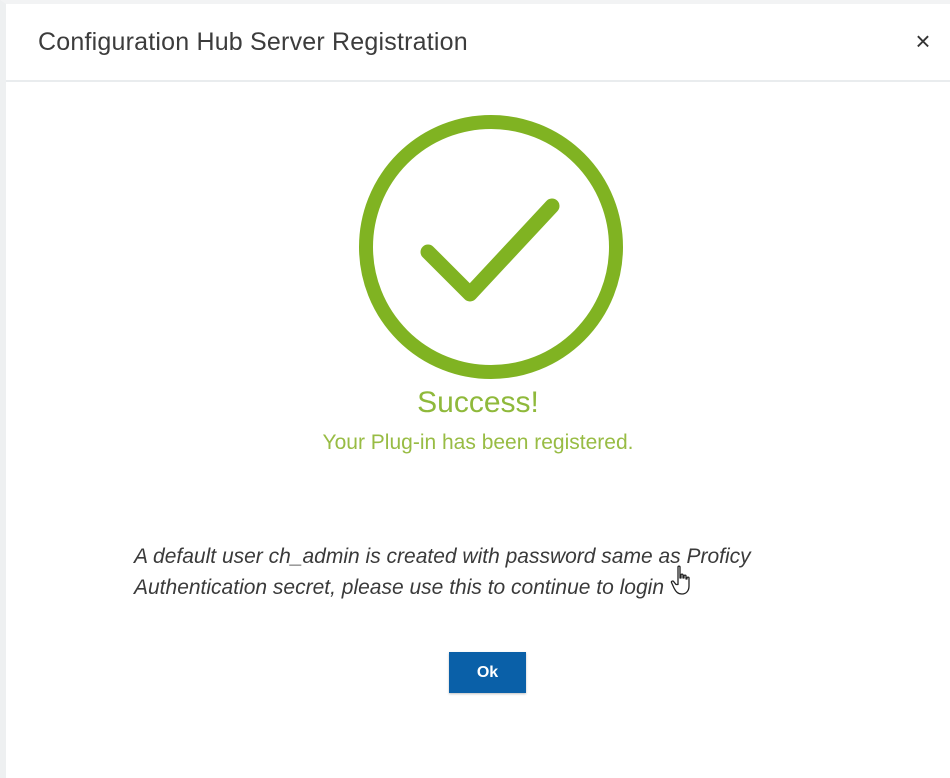 This screenshot has height=778, width=950. I want to click on success-title: Success!, so click(478, 402).